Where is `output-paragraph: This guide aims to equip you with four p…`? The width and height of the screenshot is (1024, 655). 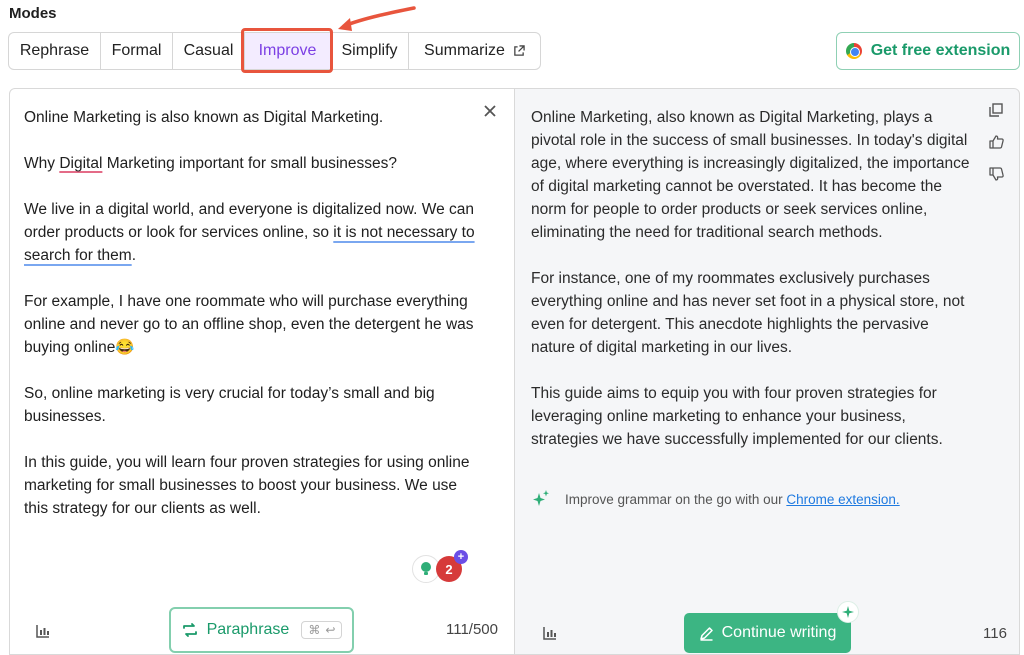
output-paragraph: This guide aims to equip you with four p… is located at coordinates (737, 416).